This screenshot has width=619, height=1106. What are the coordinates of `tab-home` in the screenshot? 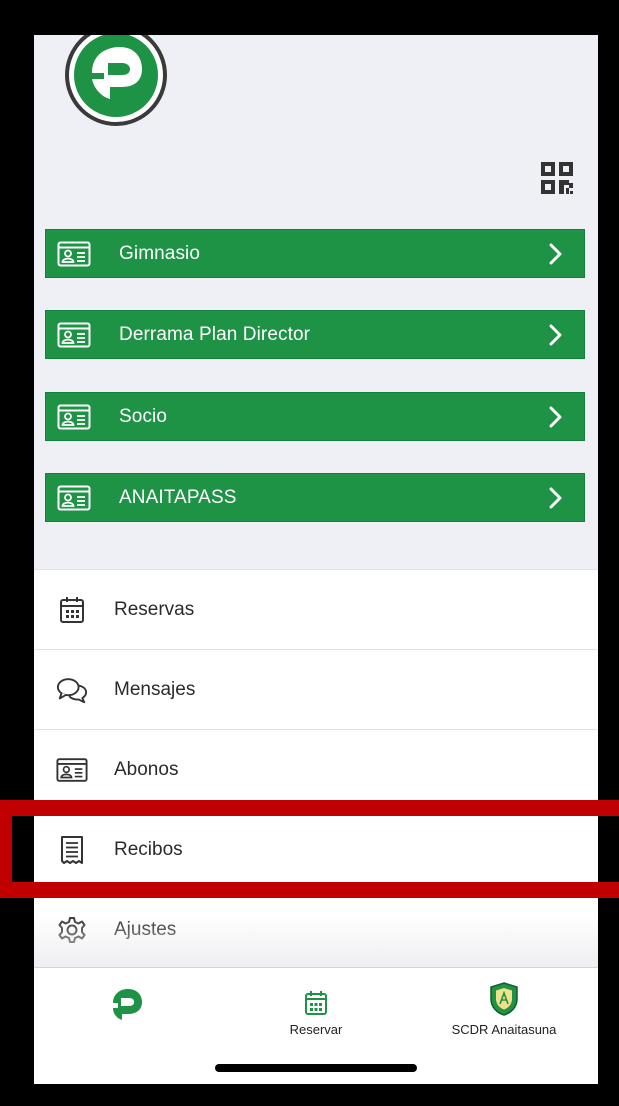 It's located at (127, 1013).